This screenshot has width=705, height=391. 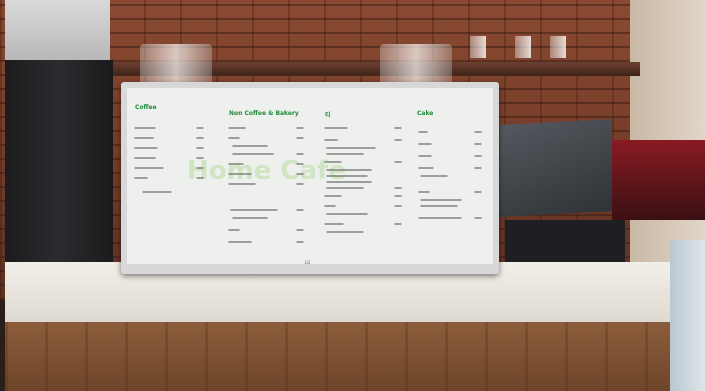 I want to click on display-case, so click(x=687, y=315).